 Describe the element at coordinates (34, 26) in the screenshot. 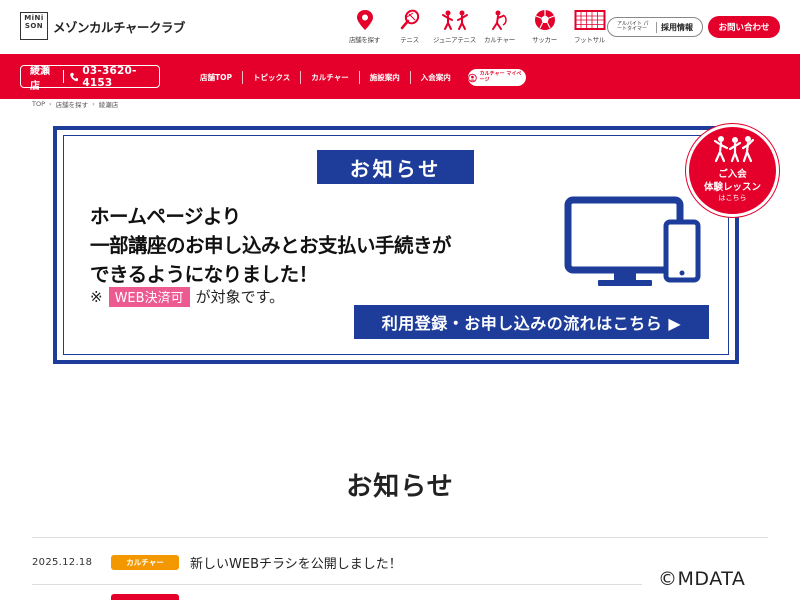

I see `logo-mark: MiNi SON` at that location.